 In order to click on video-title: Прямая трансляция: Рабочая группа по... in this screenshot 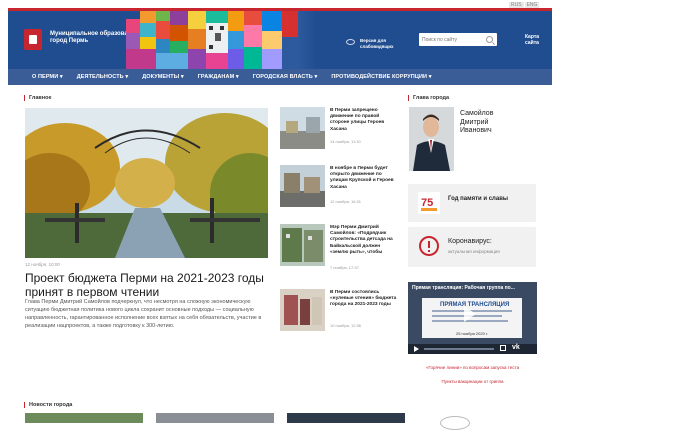, I will do `click(463, 288)`.